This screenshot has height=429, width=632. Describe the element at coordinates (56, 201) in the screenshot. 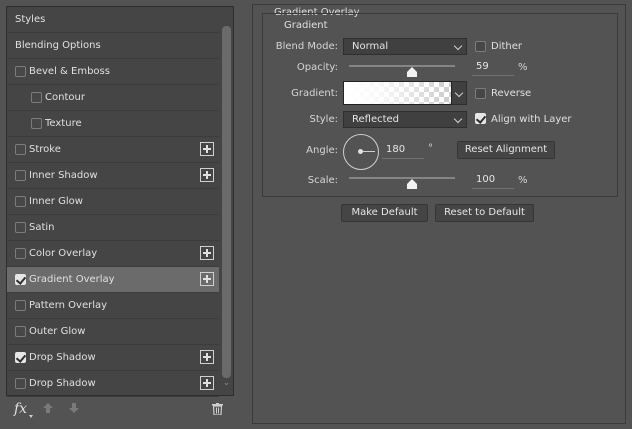

I see `style-item-label: Inner Glow` at that location.